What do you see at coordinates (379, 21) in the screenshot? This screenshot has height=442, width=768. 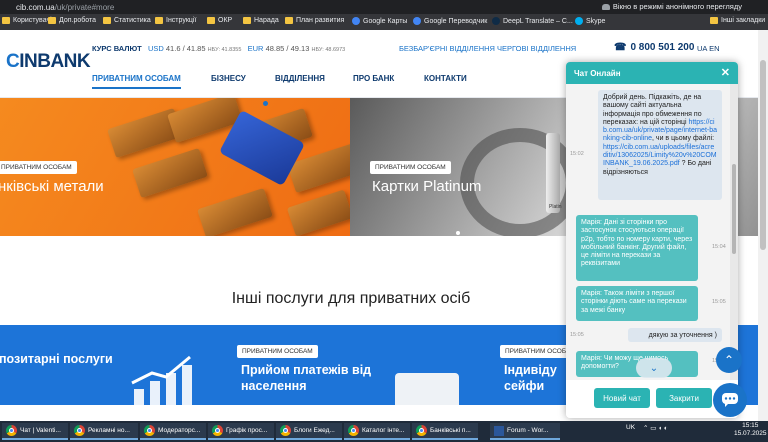 I see `bookmark-item: Google Карты` at bounding box center [379, 21].